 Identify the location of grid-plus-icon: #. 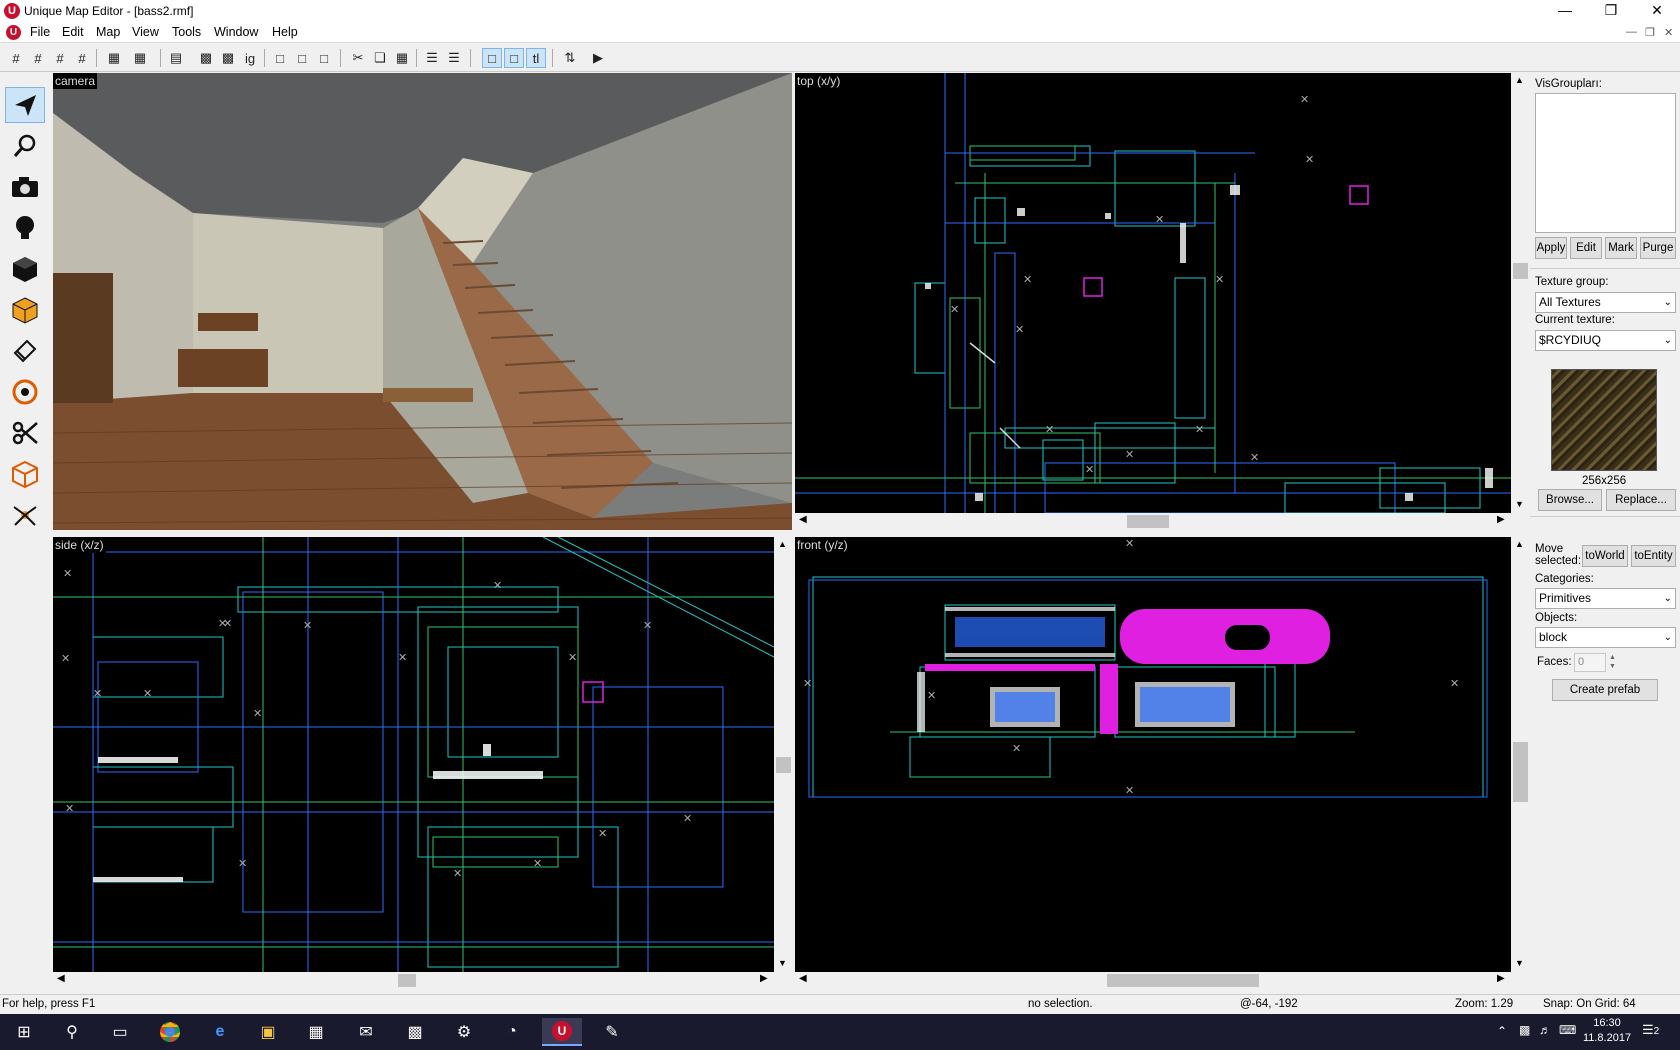
(82, 58).